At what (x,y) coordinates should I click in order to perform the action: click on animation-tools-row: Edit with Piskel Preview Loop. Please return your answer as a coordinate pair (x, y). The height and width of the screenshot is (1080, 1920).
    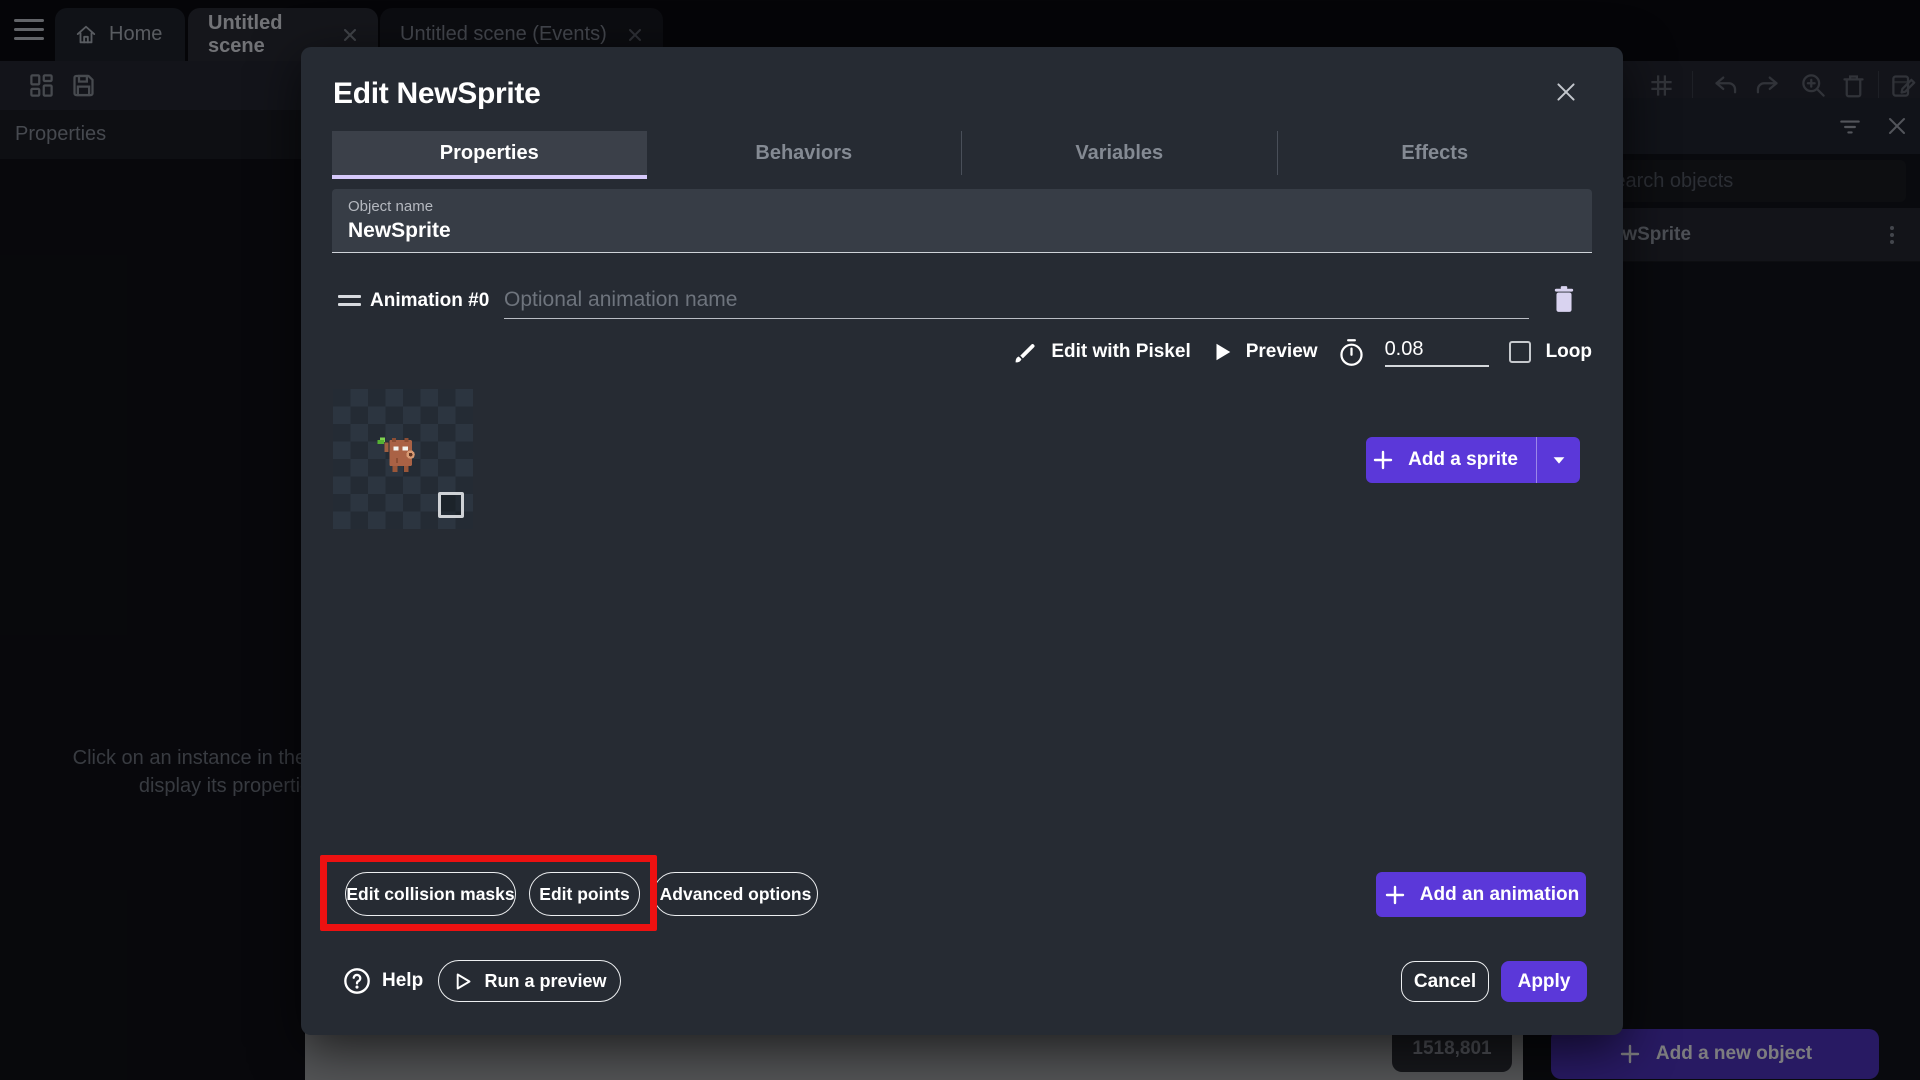
    Looking at the image, I should click on (1302, 352).